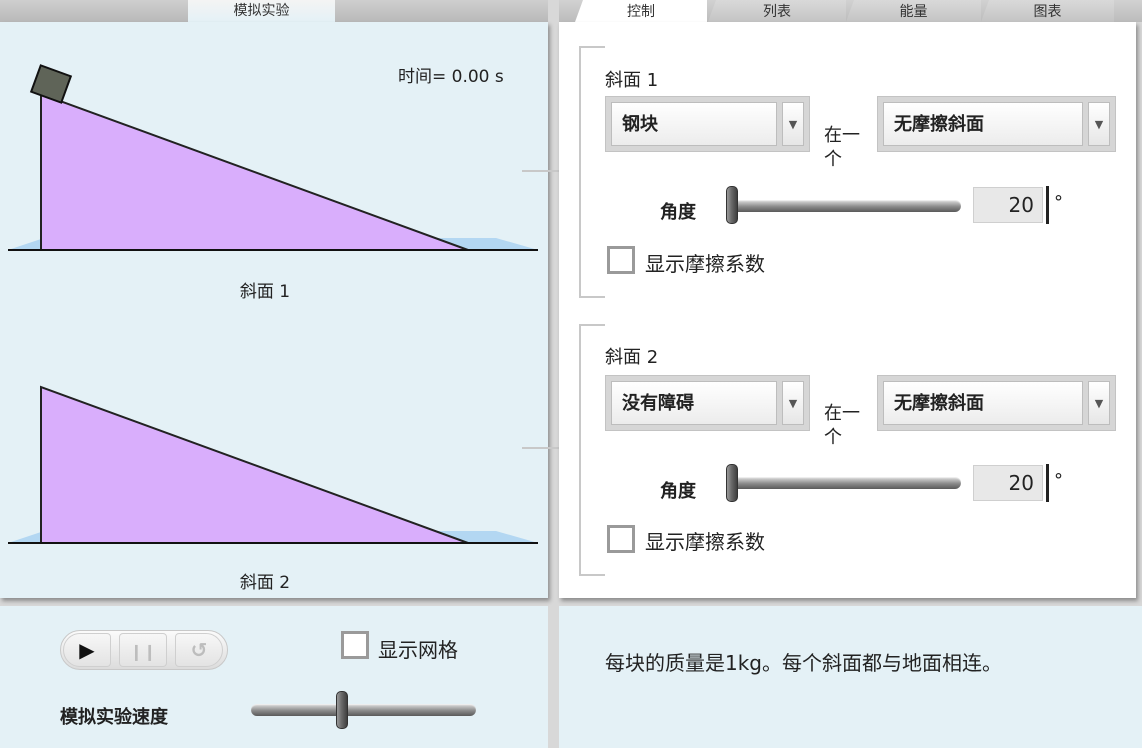 This screenshot has height=748, width=1142. Describe the element at coordinates (621, 539) in the screenshot. I see `ramp-2-show-friction-checkbox` at that location.